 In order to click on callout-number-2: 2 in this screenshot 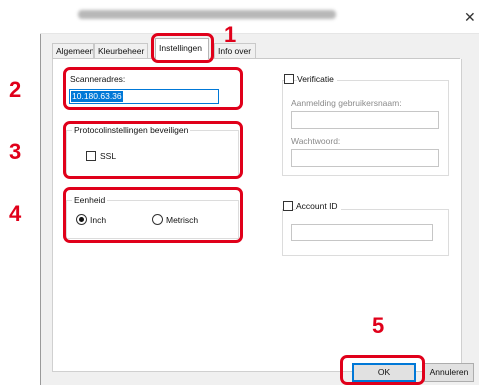, I will do `click(15, 89)`.